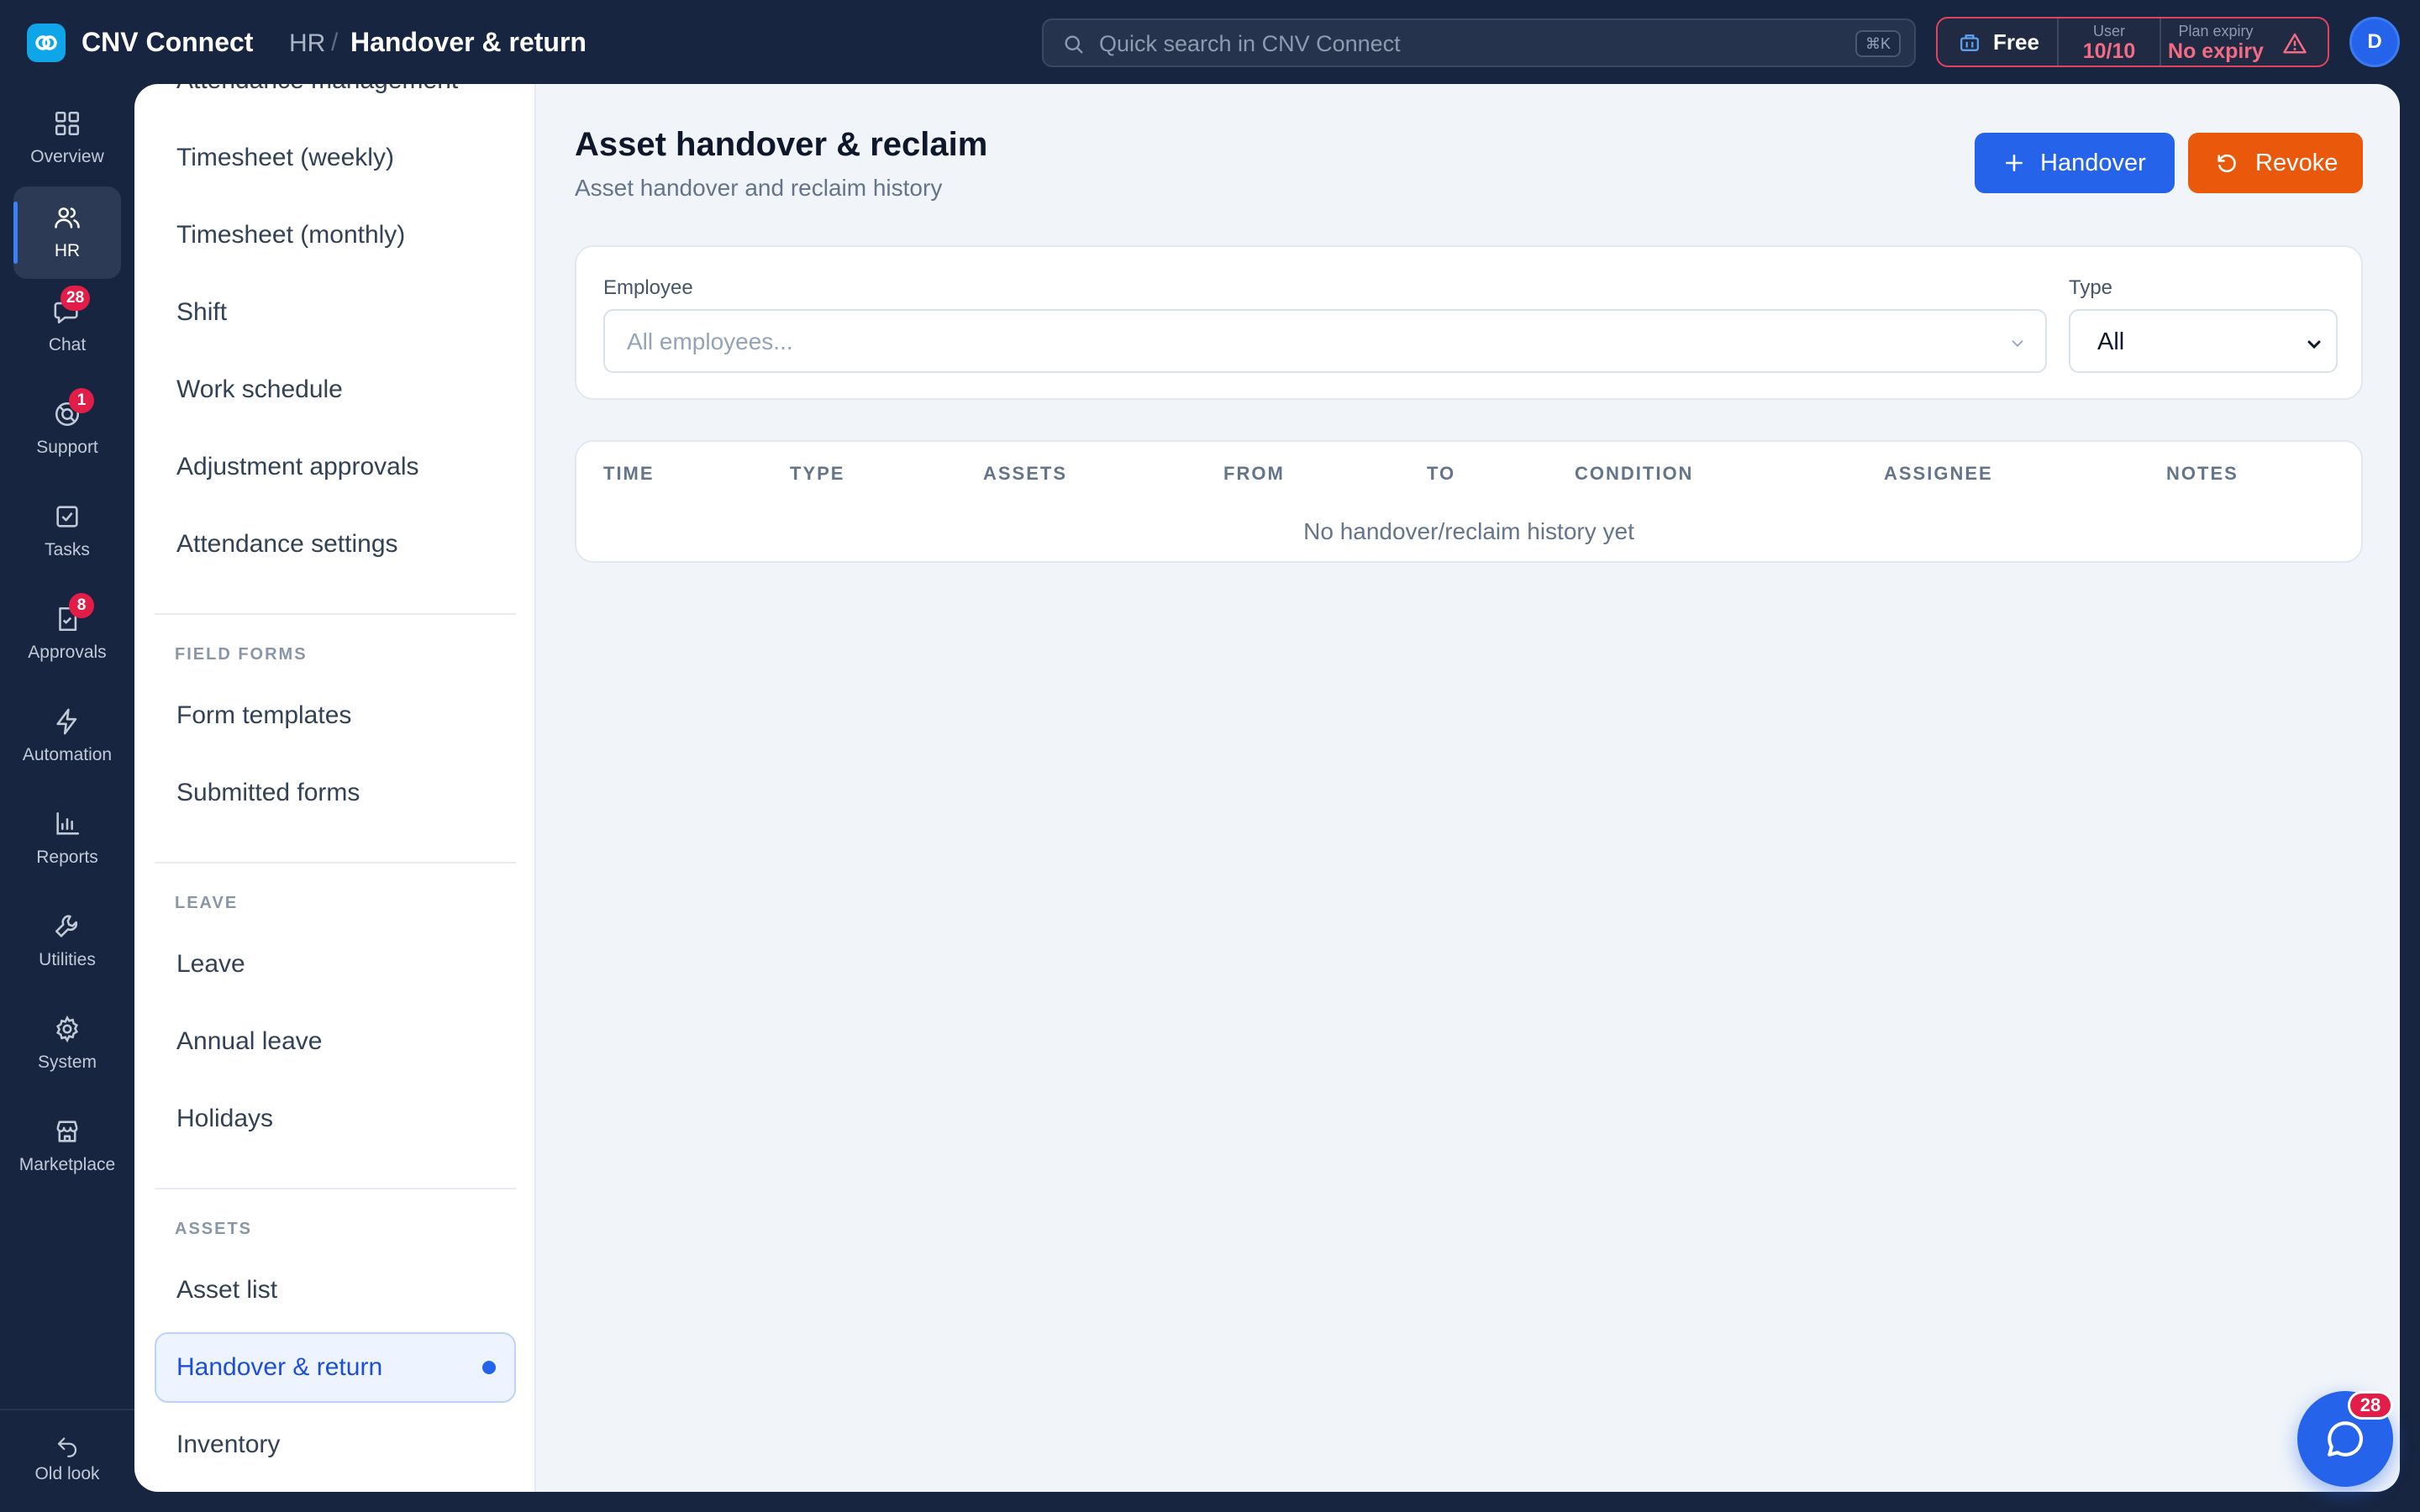  What do you see at coordinates (489, 1367) in the screenshot?
I see `active-indicator-dot` at bounding box center [489, 1367].